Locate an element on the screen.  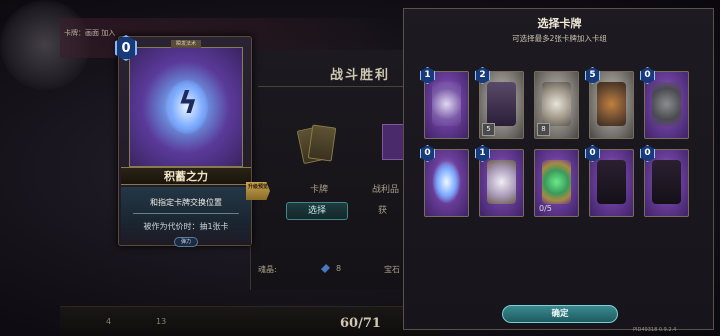
stats-row: 魂晶: 8 宝石 is located at coordinates (333, 269).